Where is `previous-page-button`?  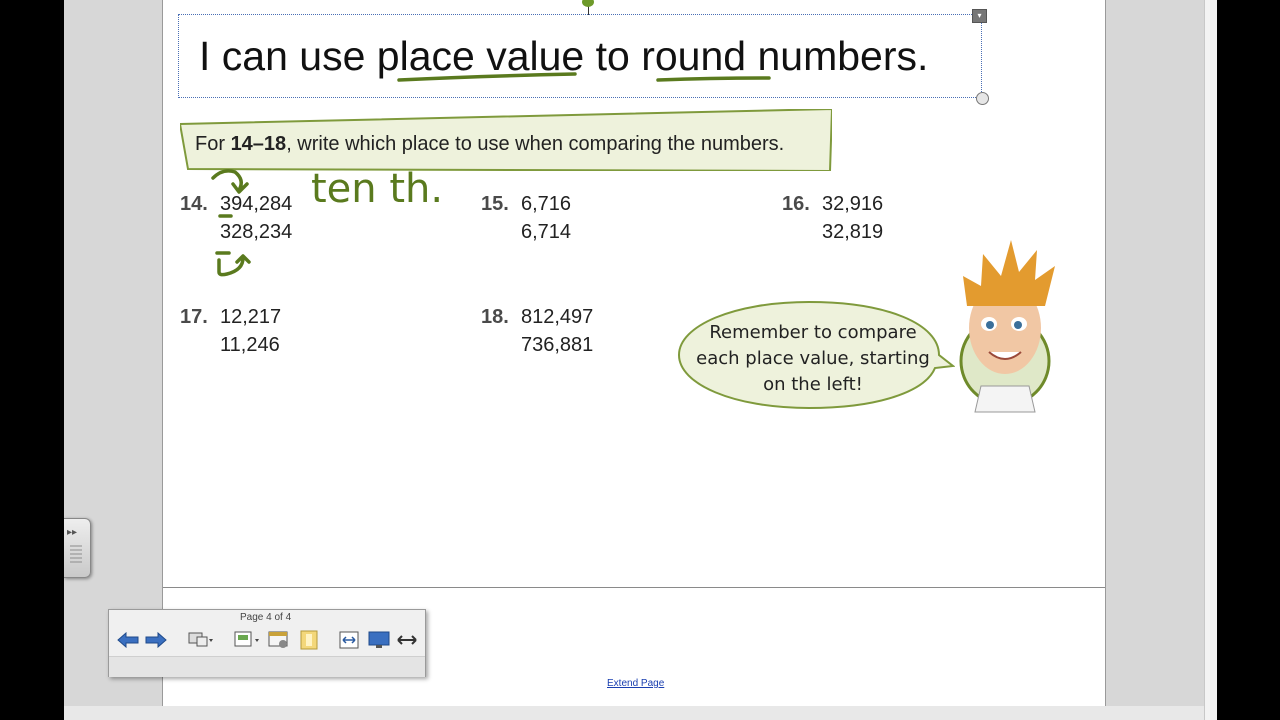
previous-page-button is located at coordinates (128, 640).